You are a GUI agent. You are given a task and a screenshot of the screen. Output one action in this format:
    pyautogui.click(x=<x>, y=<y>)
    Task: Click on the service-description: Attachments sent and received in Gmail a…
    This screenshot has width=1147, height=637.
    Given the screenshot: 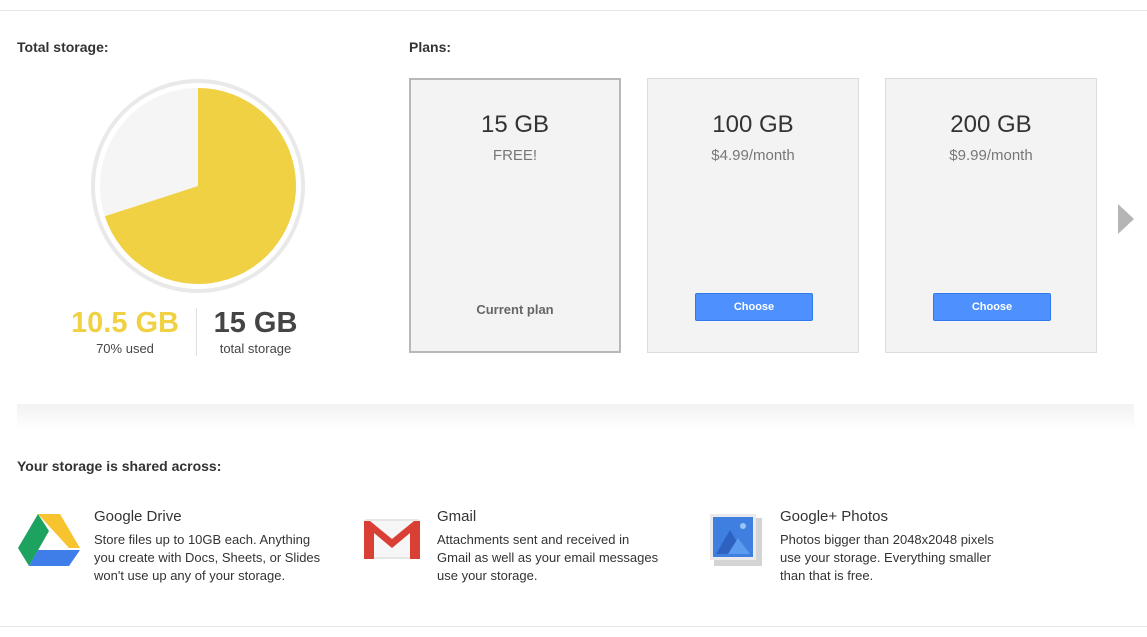 What is the action you would take?
    pyautogui.click(x=548, y=557)
    